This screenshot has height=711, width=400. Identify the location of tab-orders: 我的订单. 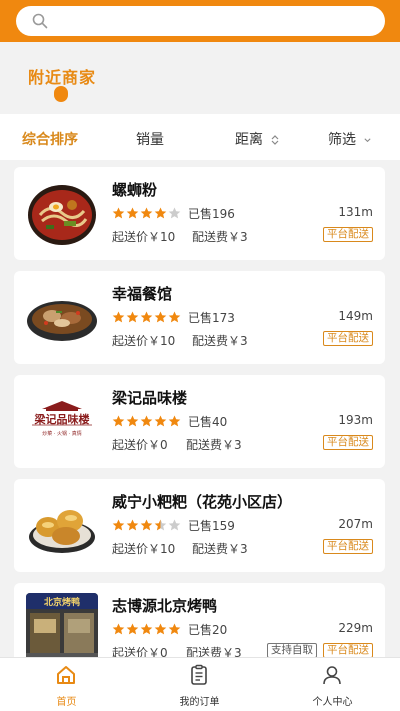
(199, 684).